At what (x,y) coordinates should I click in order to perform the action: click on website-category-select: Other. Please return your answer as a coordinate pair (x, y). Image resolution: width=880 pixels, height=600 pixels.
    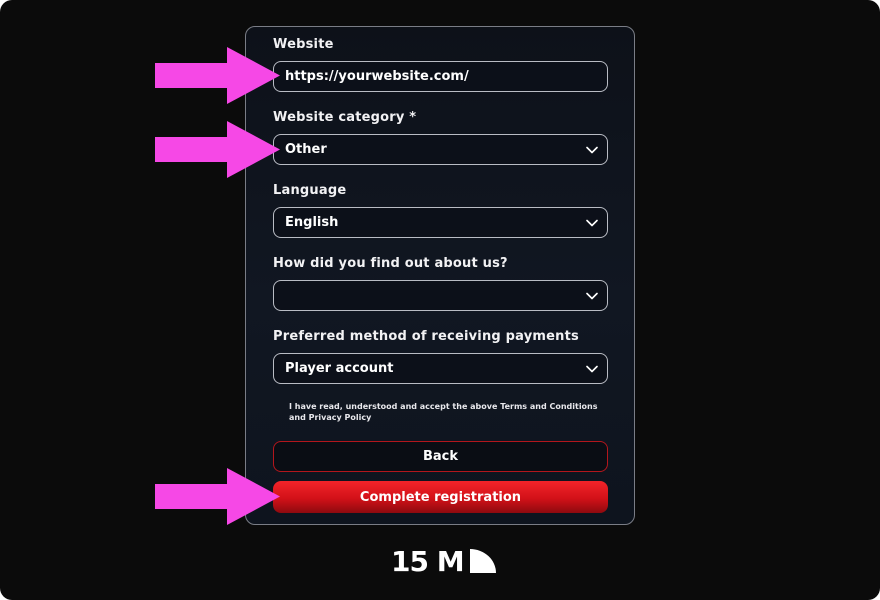
    Looking at the image, I should click on (440, 149).